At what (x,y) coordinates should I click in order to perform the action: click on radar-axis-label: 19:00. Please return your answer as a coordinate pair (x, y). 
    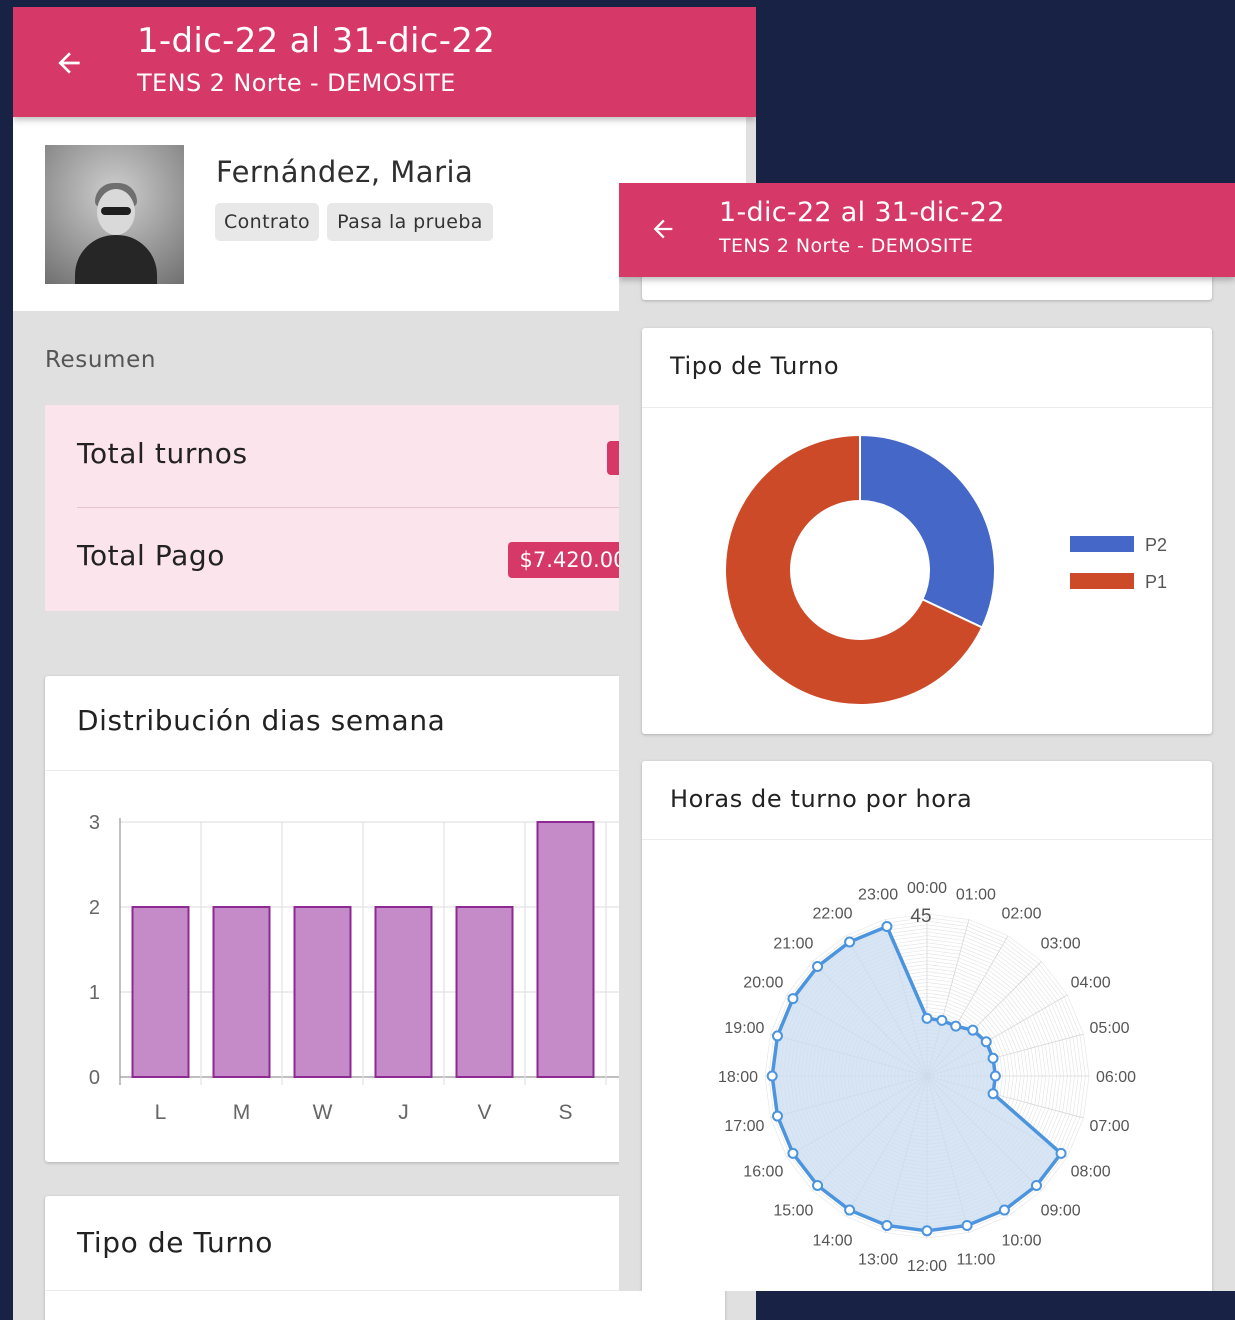
    Looking at the image, I should click on (744, 1028).